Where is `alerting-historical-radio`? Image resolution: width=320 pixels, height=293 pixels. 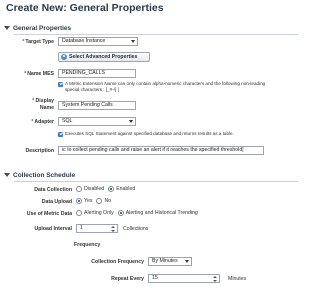 alerting-historical-radio is located at coordinates (120, 213).